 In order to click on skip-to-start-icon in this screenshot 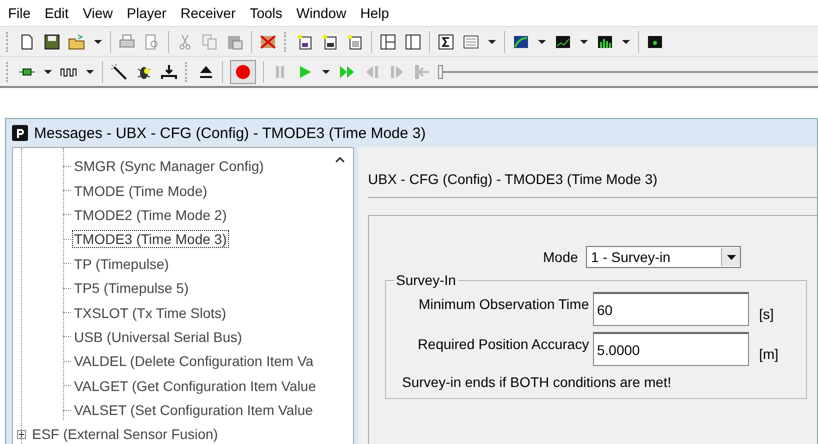, I will do `click(422, 71)`.